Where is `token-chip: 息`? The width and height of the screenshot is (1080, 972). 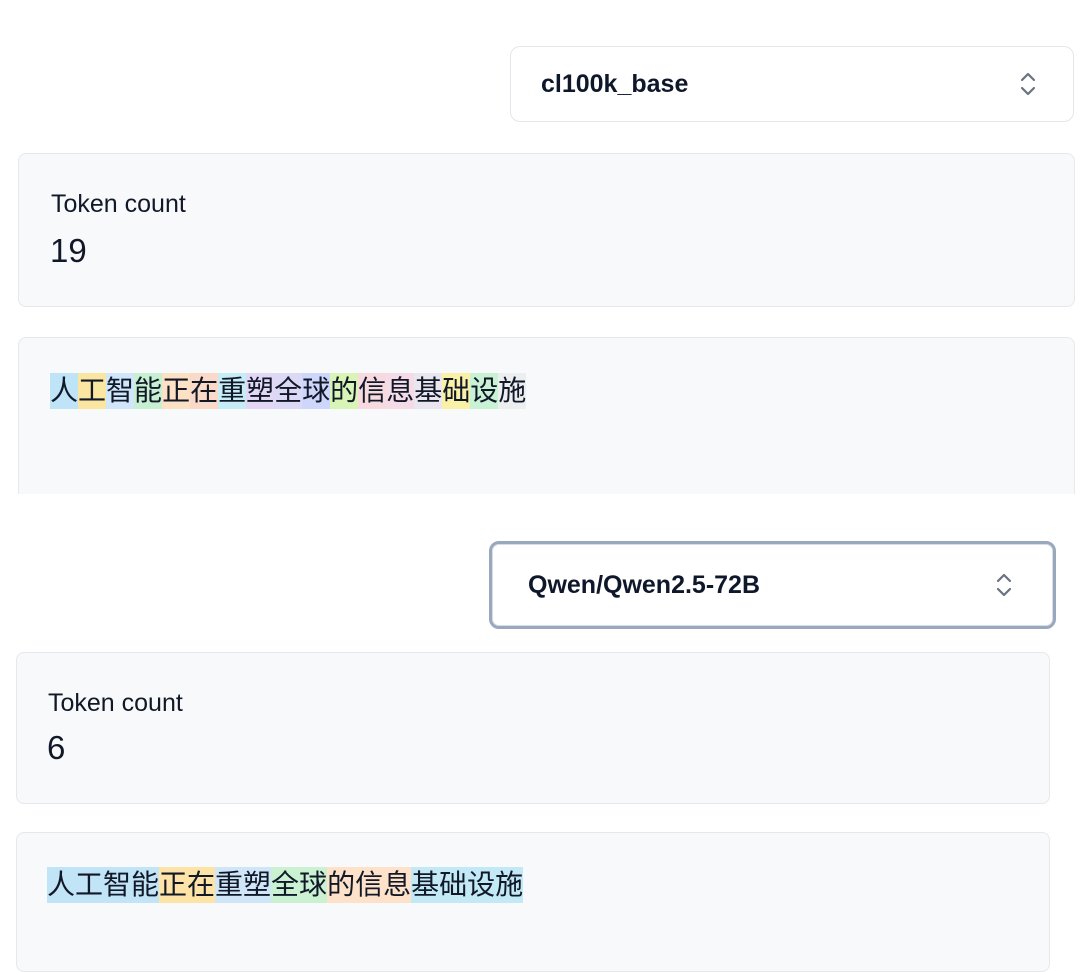
token-chip: 息 is located at coordinates (400, 391).